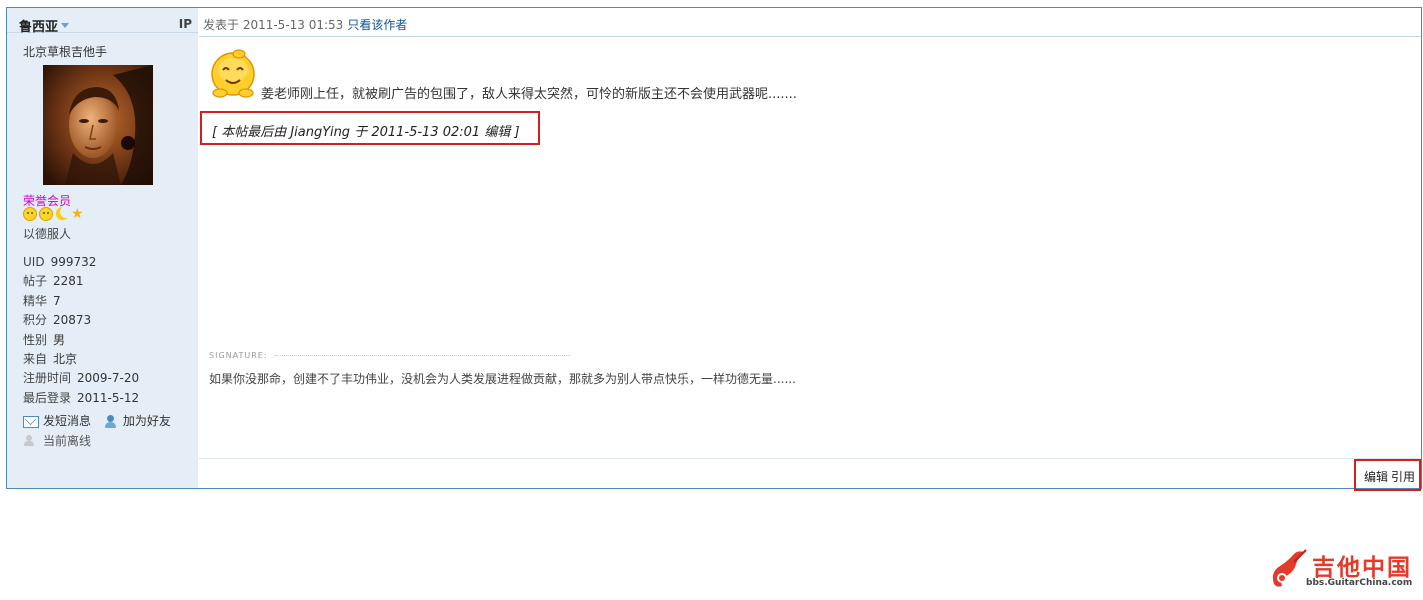 Image resolution: width=1423 pixels, height=600 pixels. What do you see at coordinates (810, 22) in the screenshot?
I see `post-header: 发表于 2011-5-13 01:53 只看该作者` at bounding box center [810, 22].